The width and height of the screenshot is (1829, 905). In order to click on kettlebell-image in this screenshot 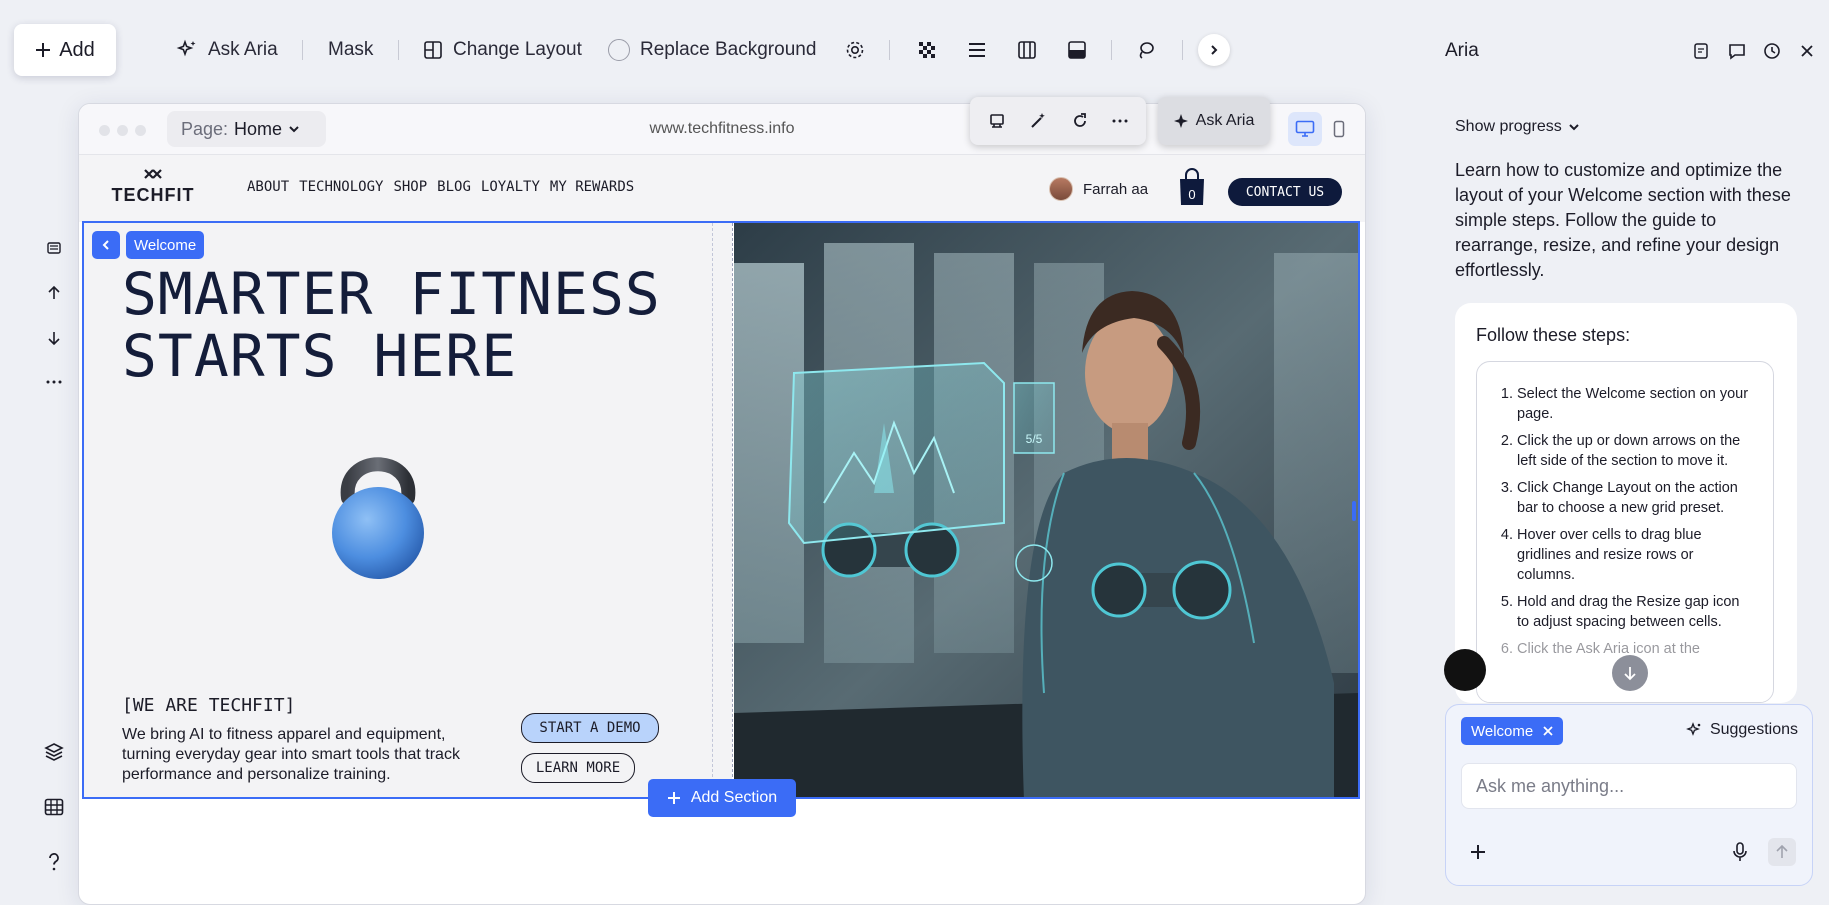, I will do `click(378, 513)`.